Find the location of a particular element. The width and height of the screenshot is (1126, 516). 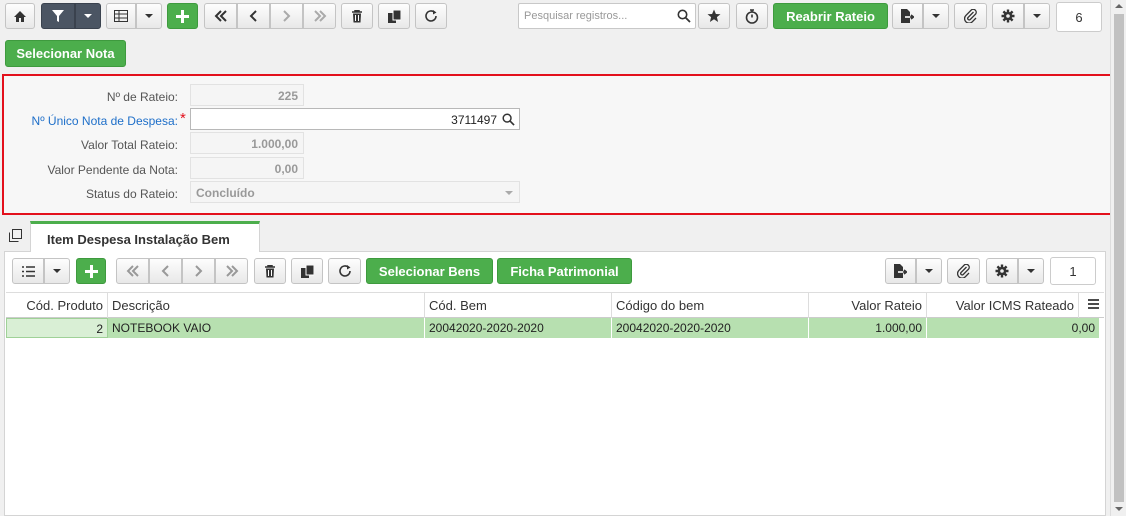

unique-note-value: 3711497 is located at coordinates (474, 120).